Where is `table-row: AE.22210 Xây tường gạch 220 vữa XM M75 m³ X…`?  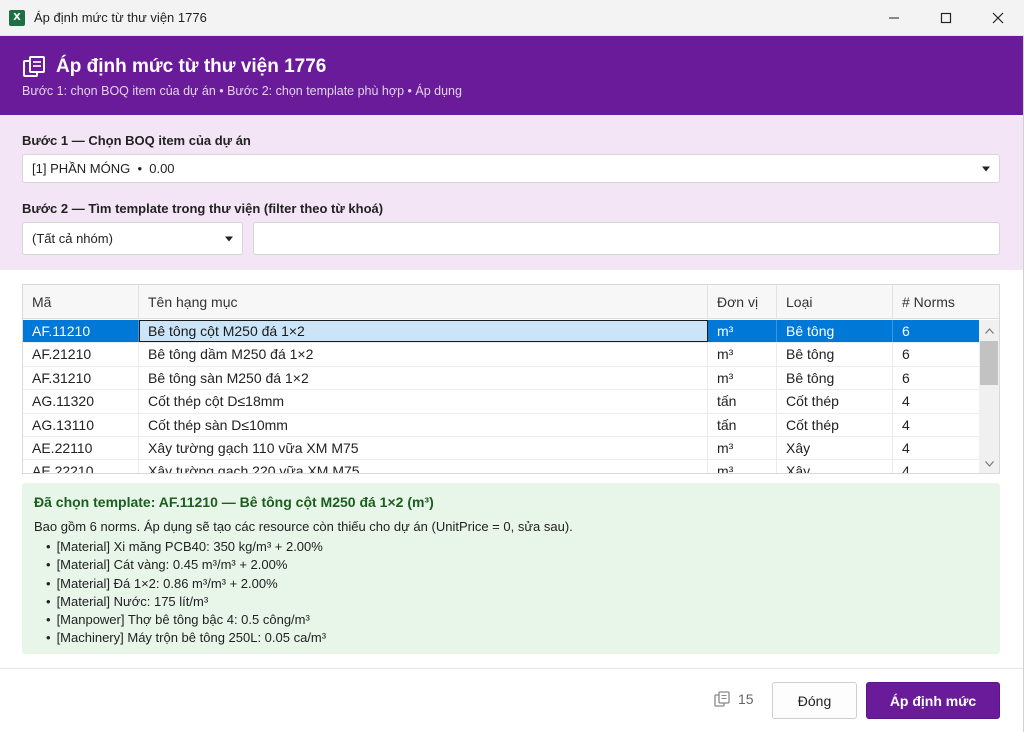 table-row: AE.22210 Xây tường gạch 220 vữa XM M75 m³ X… is located at coordinates (501, 467).